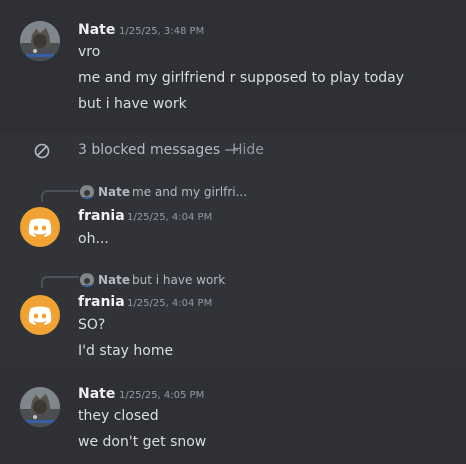 The image size is (466, 464). I want to click on message-text: vro, so click(89, 52).